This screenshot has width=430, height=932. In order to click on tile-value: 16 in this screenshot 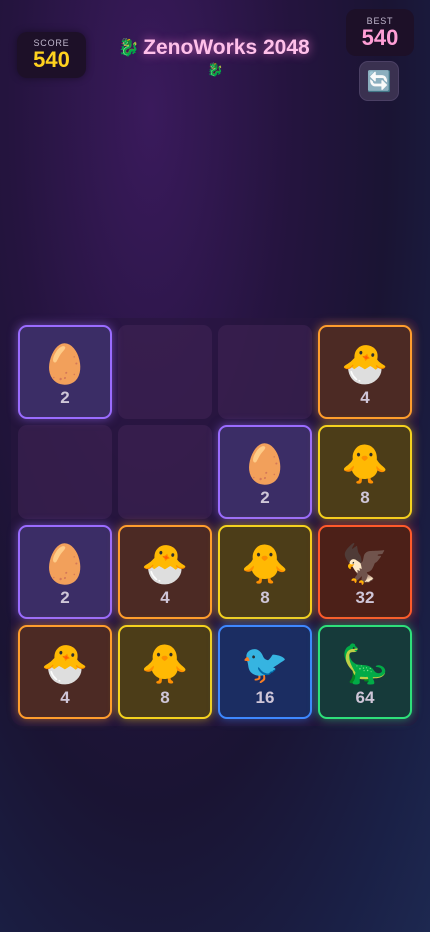, I will do `click(265, 697)`.